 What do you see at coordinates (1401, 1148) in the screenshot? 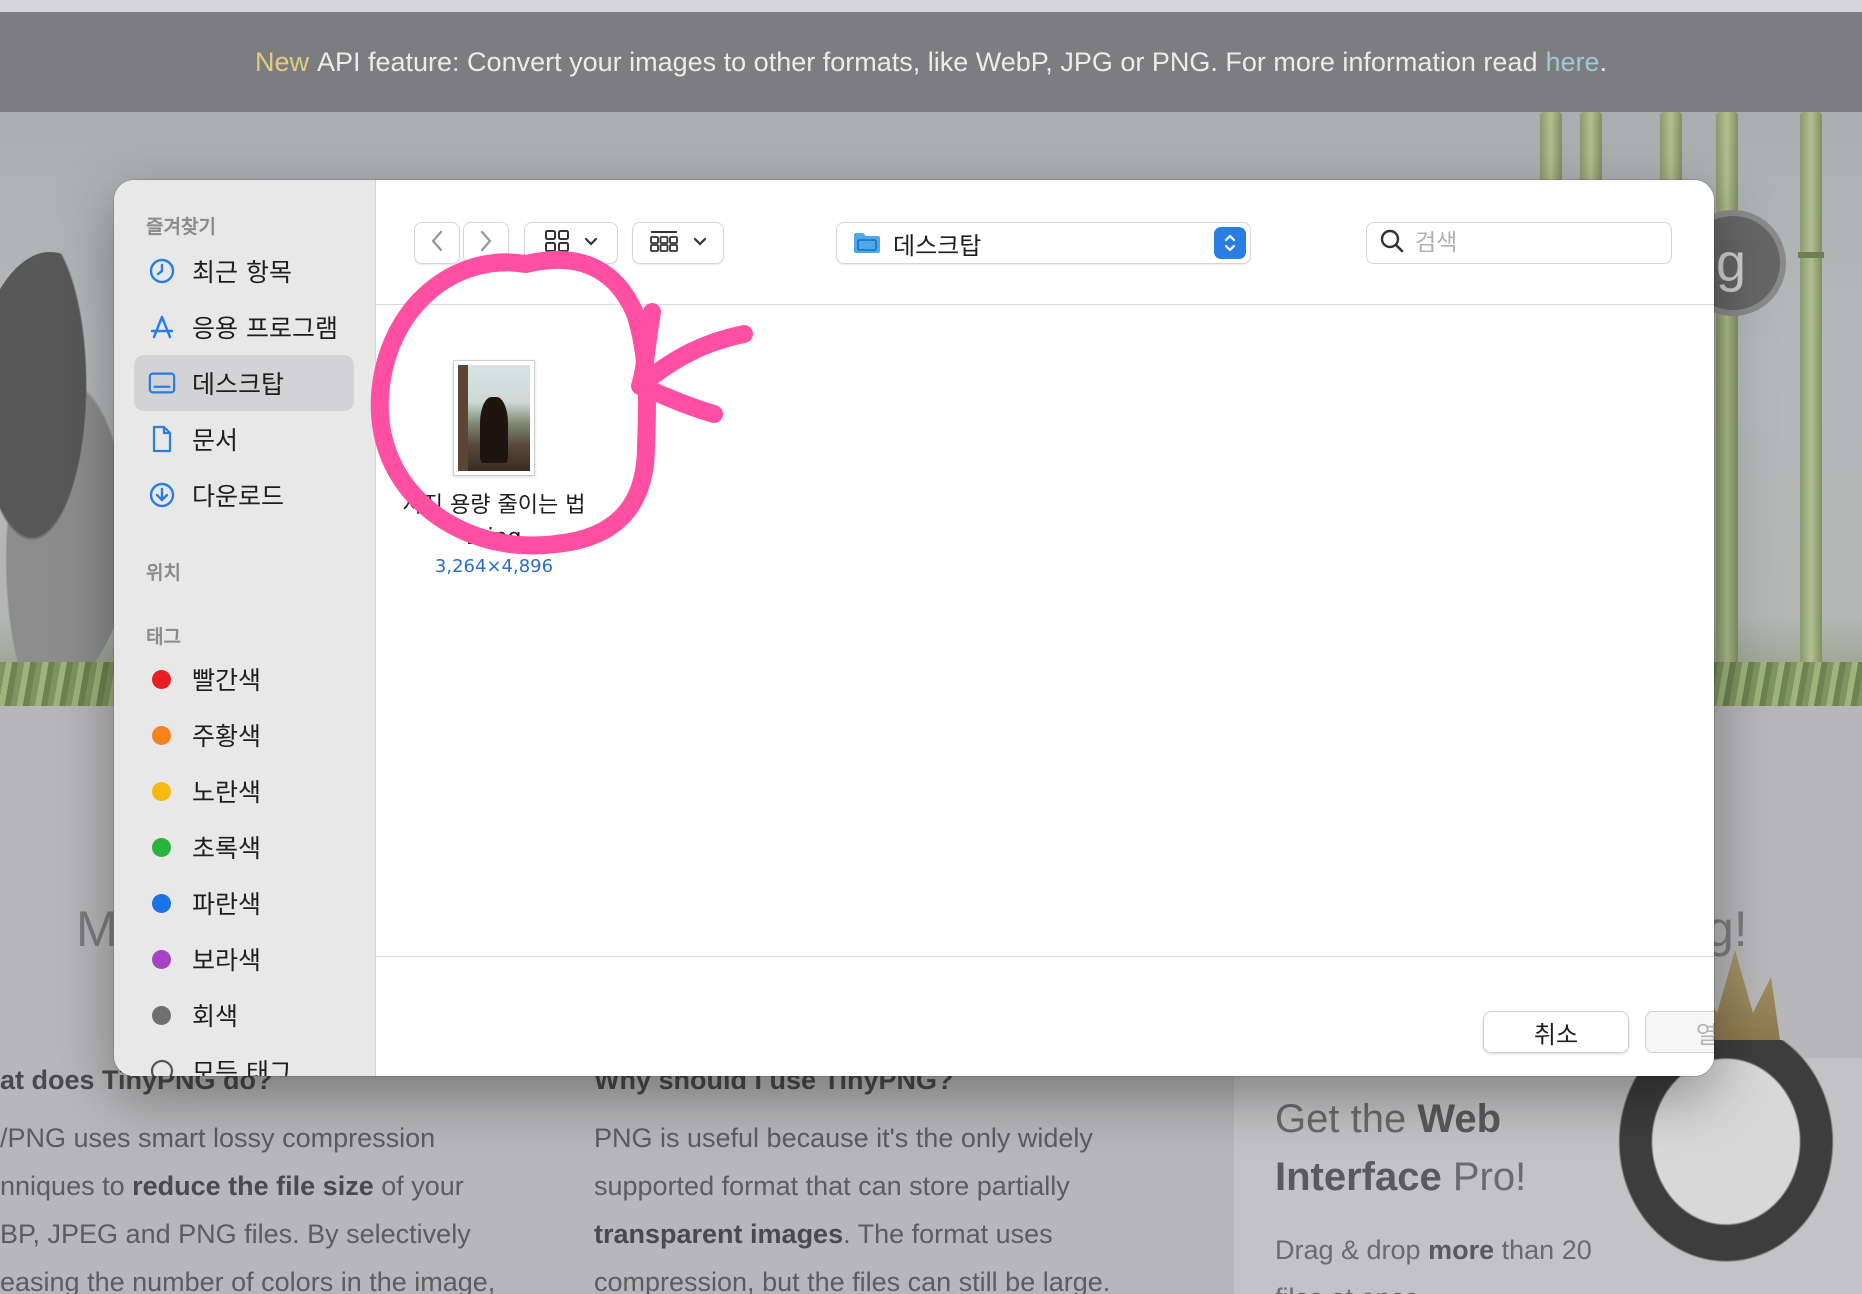
I see `pro-promo-title: Get the Web Interface Pro!` at bounding box center [1401, 1148].